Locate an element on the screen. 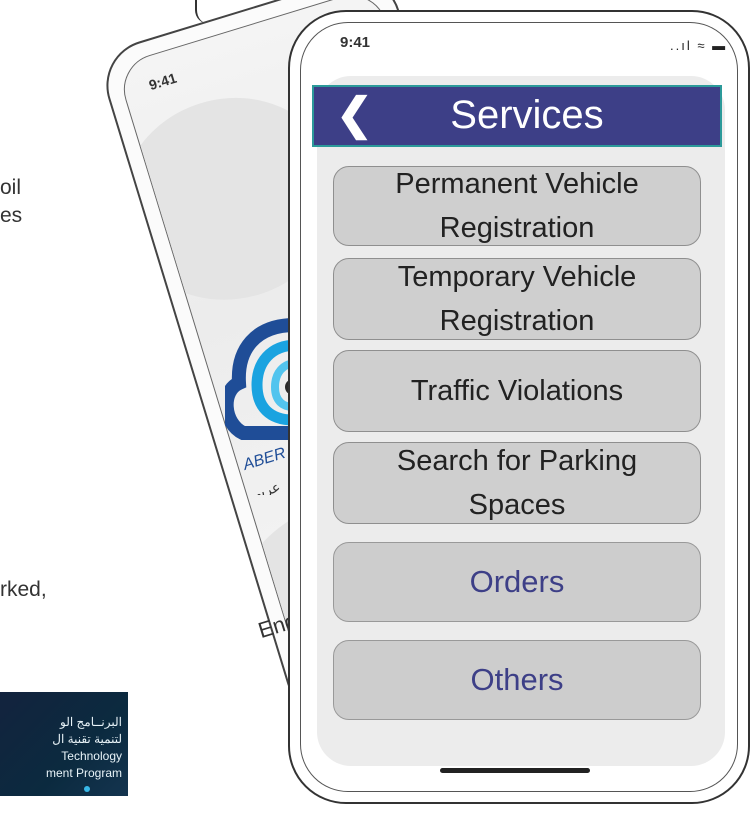  status-bar-time: 9:41 is located at coordinates (355, 42).